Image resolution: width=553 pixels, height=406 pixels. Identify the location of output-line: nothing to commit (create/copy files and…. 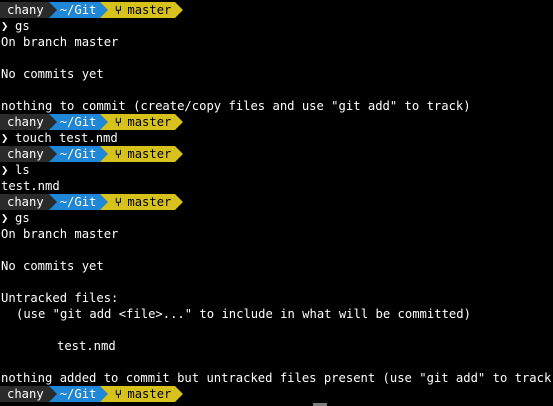
(276, 106).